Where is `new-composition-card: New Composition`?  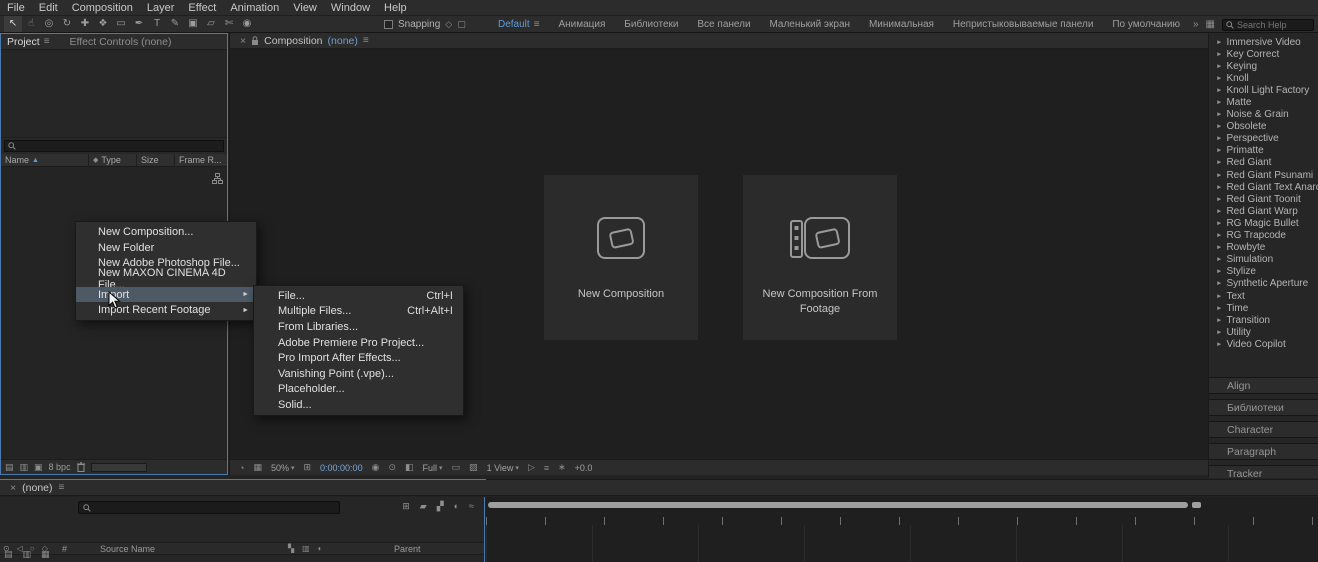 new-composition-card: New Composition is located at coordinates (621, 257).